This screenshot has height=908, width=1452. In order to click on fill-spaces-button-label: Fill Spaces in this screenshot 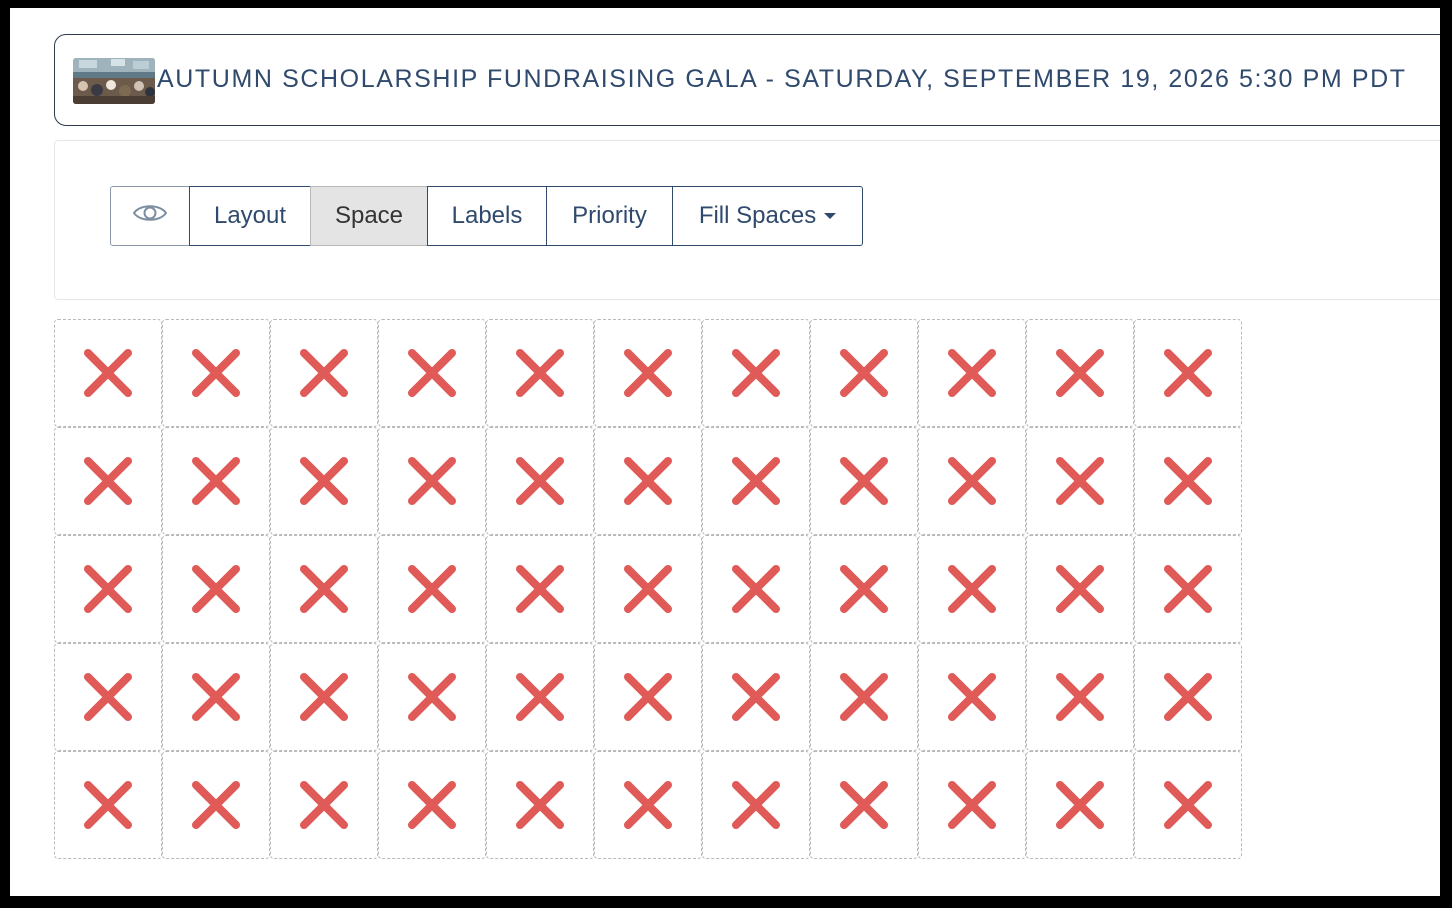, I will do `click(757, 215)`.